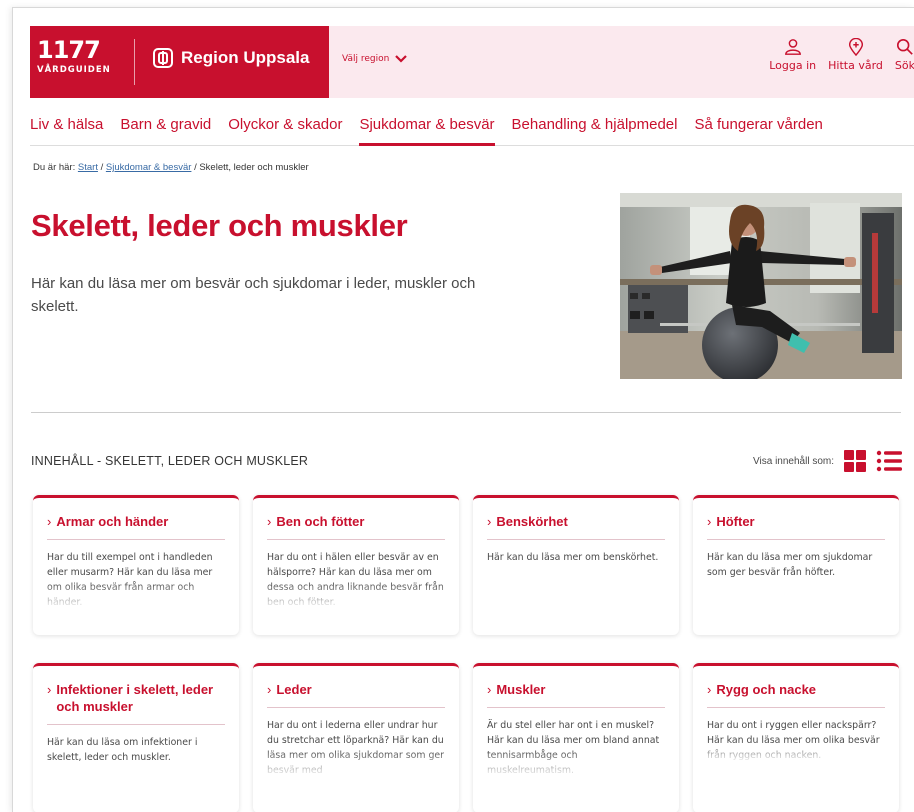 This screenshot has height=812, width=914. Describe the element at coordinates (134, 62) in the screenshot. I see `logo-divider` at that location.